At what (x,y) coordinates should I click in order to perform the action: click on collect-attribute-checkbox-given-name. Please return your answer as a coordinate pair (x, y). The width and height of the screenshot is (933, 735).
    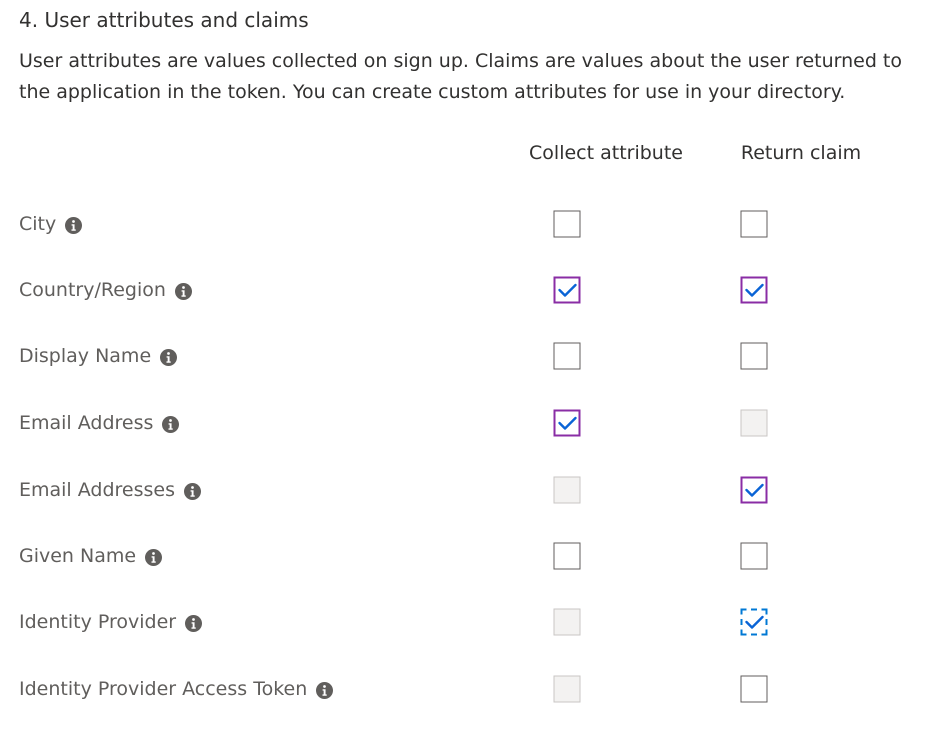
    Looking at the image, I should click on (567, 556).